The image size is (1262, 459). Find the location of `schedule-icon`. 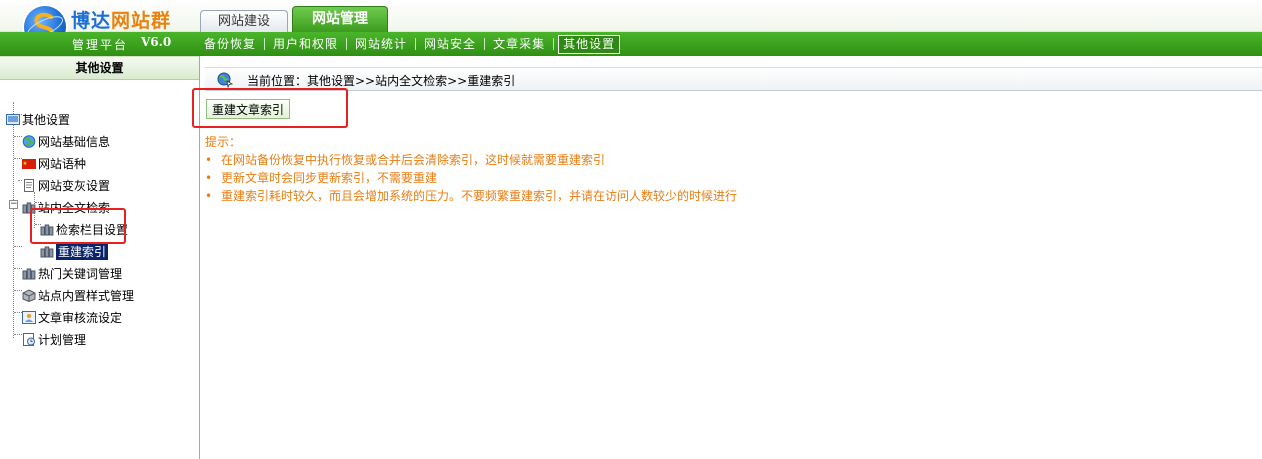

schedule-icon is located at coordinates (29, 339).